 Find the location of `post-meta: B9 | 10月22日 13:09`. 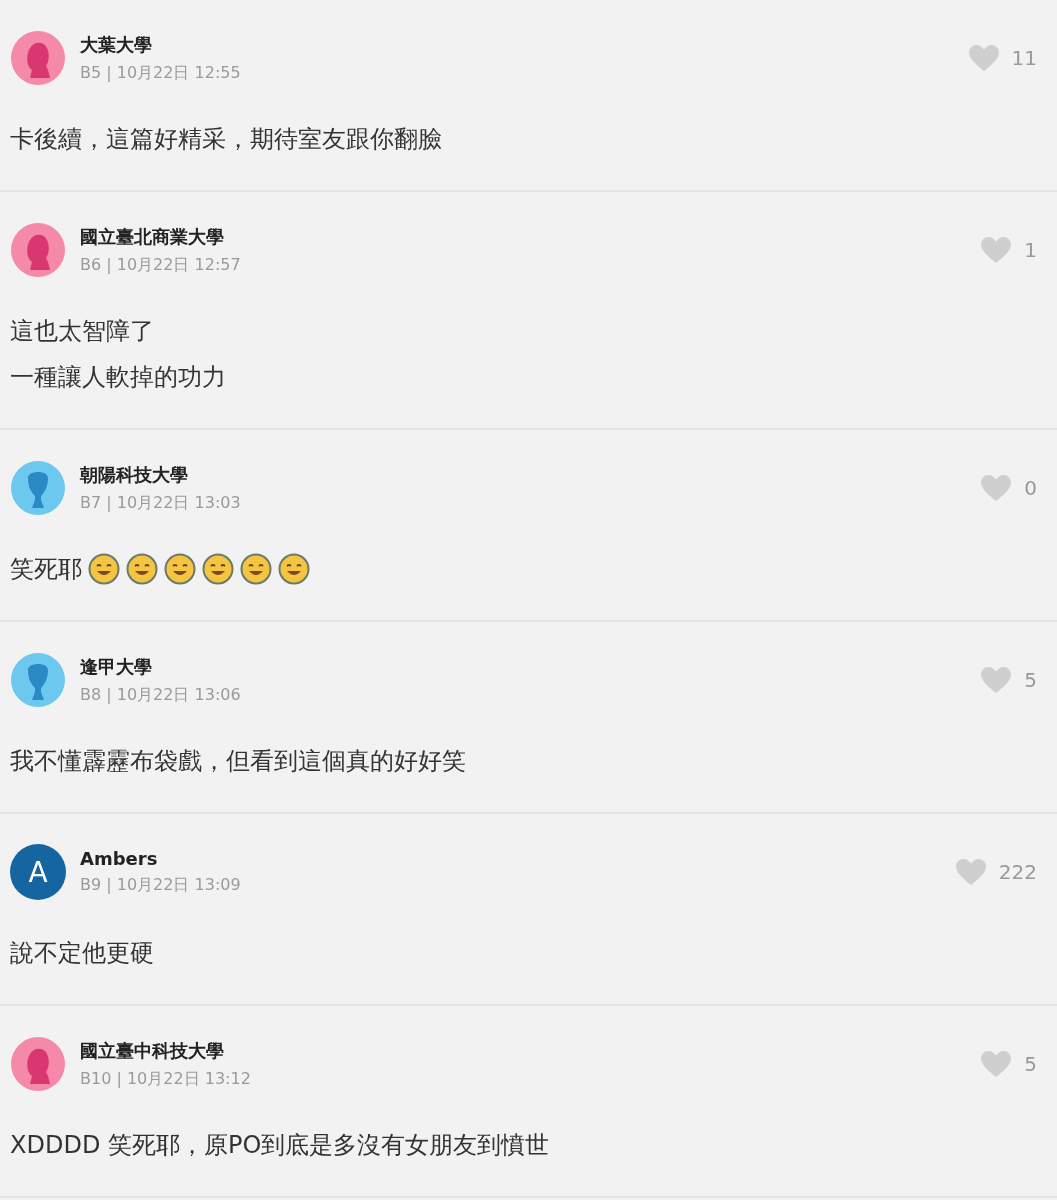

post-meta: B9 | 10月22日 13:09 is located at coordinates (161, 885).